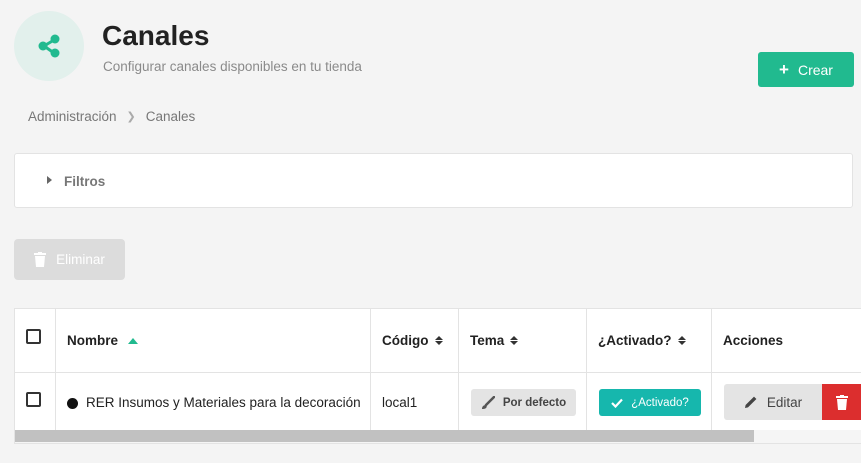 Image resolution: width=861 pixels, height=463 pixels. Describe the element at coordinates (85, 181) in the screenshot. I see `filters-label: Filtros` at that location.